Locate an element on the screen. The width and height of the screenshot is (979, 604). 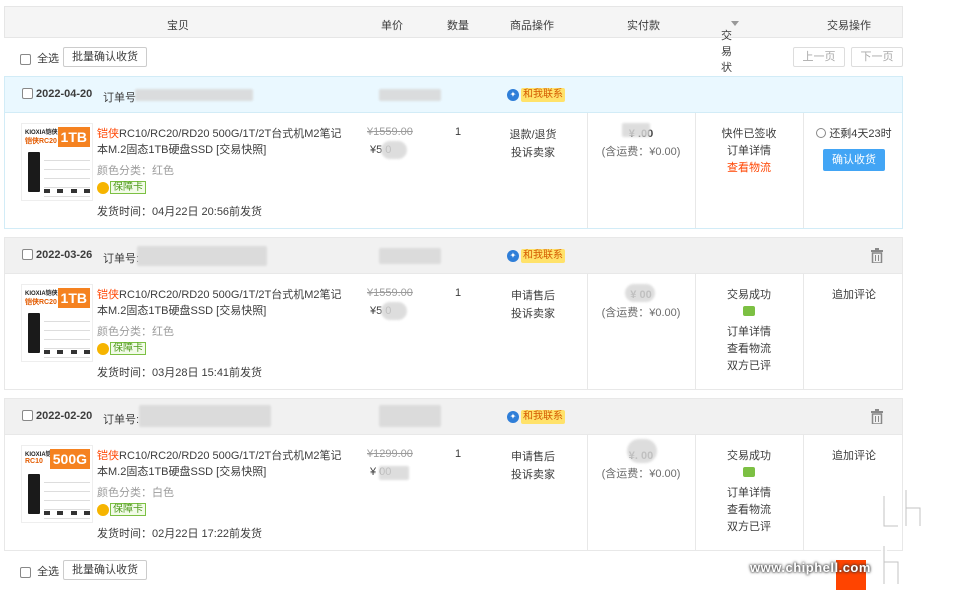
order-action: 追加评论 is located at coordinates (854, 294).